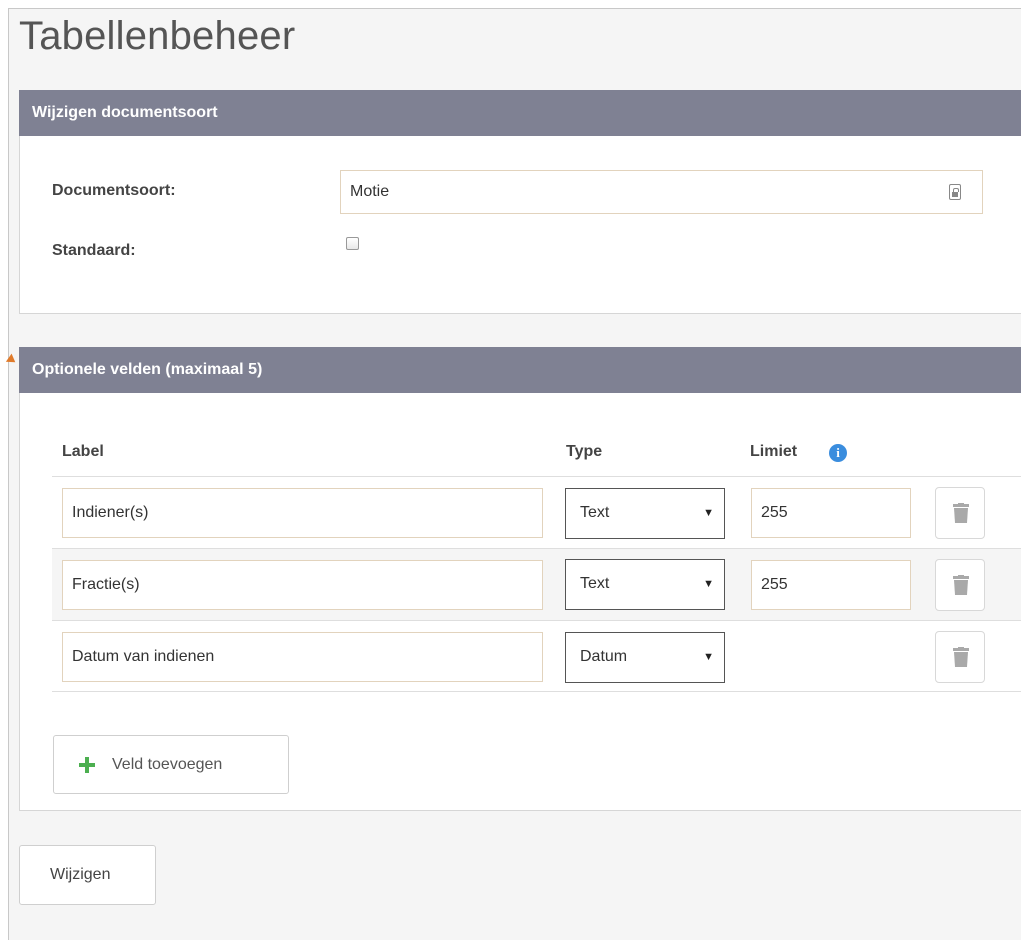  What do you see at coordinates (114, 190) in the screenshot?
I see `documentsoort-label: Documentsoort:` at bounding box center [114, 190].